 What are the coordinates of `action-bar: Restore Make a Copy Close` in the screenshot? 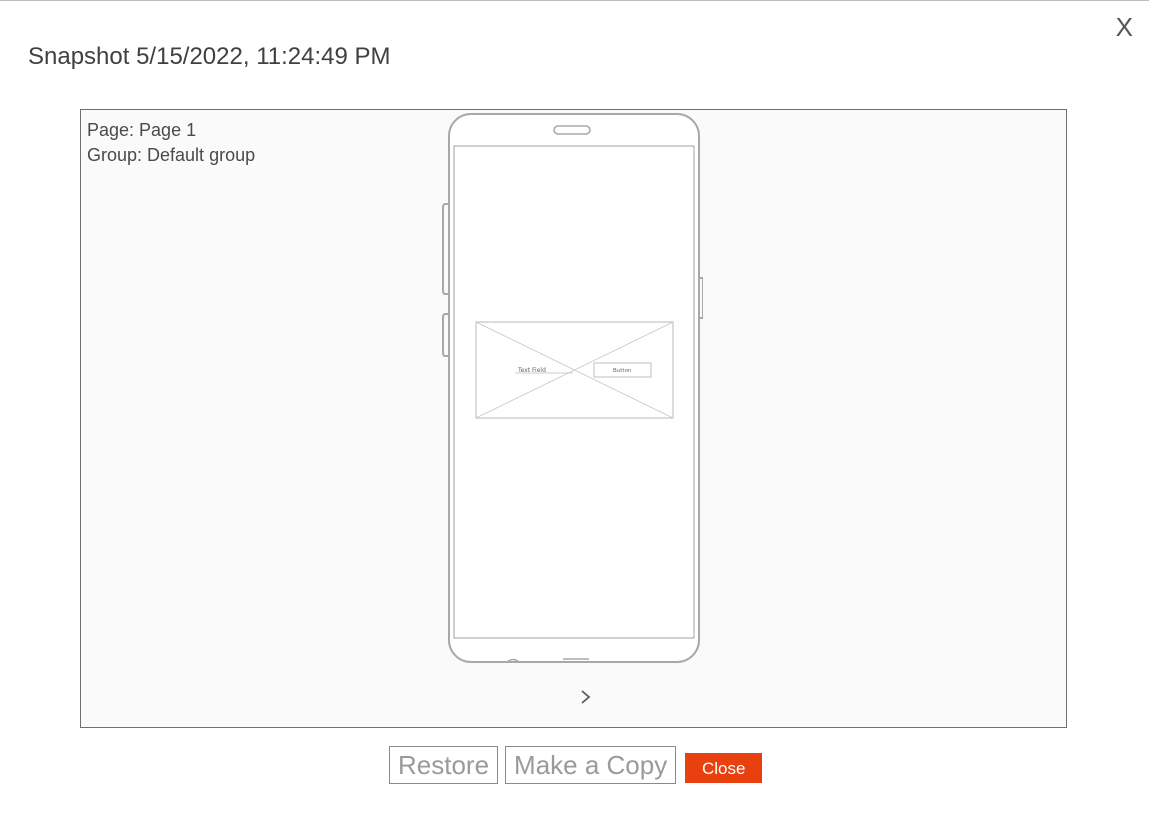 It's located at (576, 764).